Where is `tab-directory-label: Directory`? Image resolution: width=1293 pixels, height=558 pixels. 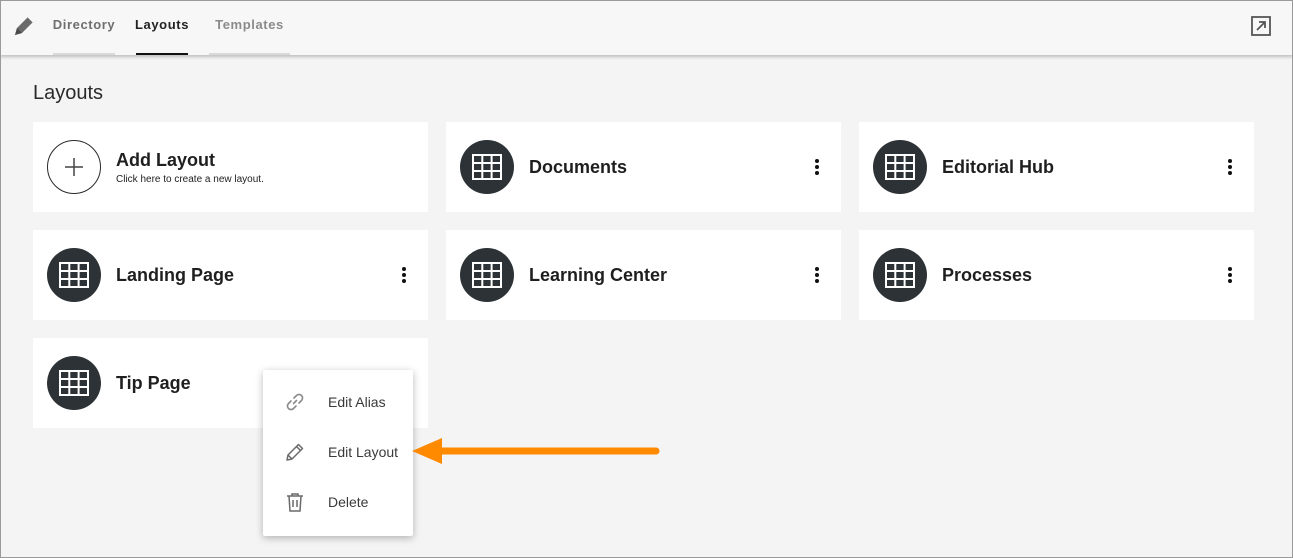 tab-directory-label: Directory is located at coordinates (84, 24).